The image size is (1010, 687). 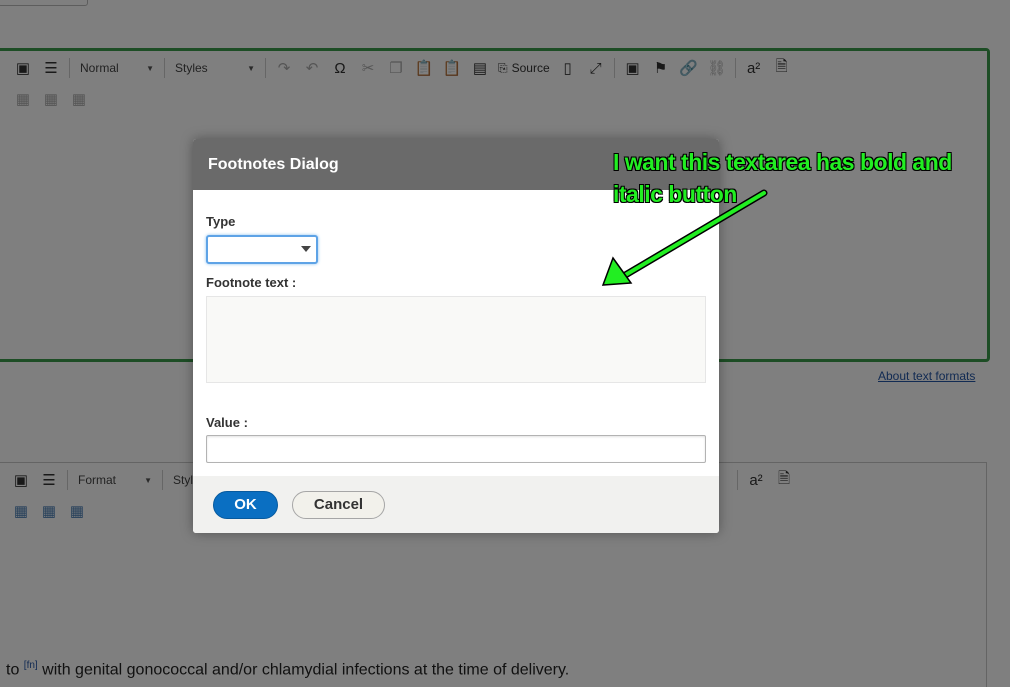 I want to click on cancel-button: Cancel, so click(x=338, y=504).